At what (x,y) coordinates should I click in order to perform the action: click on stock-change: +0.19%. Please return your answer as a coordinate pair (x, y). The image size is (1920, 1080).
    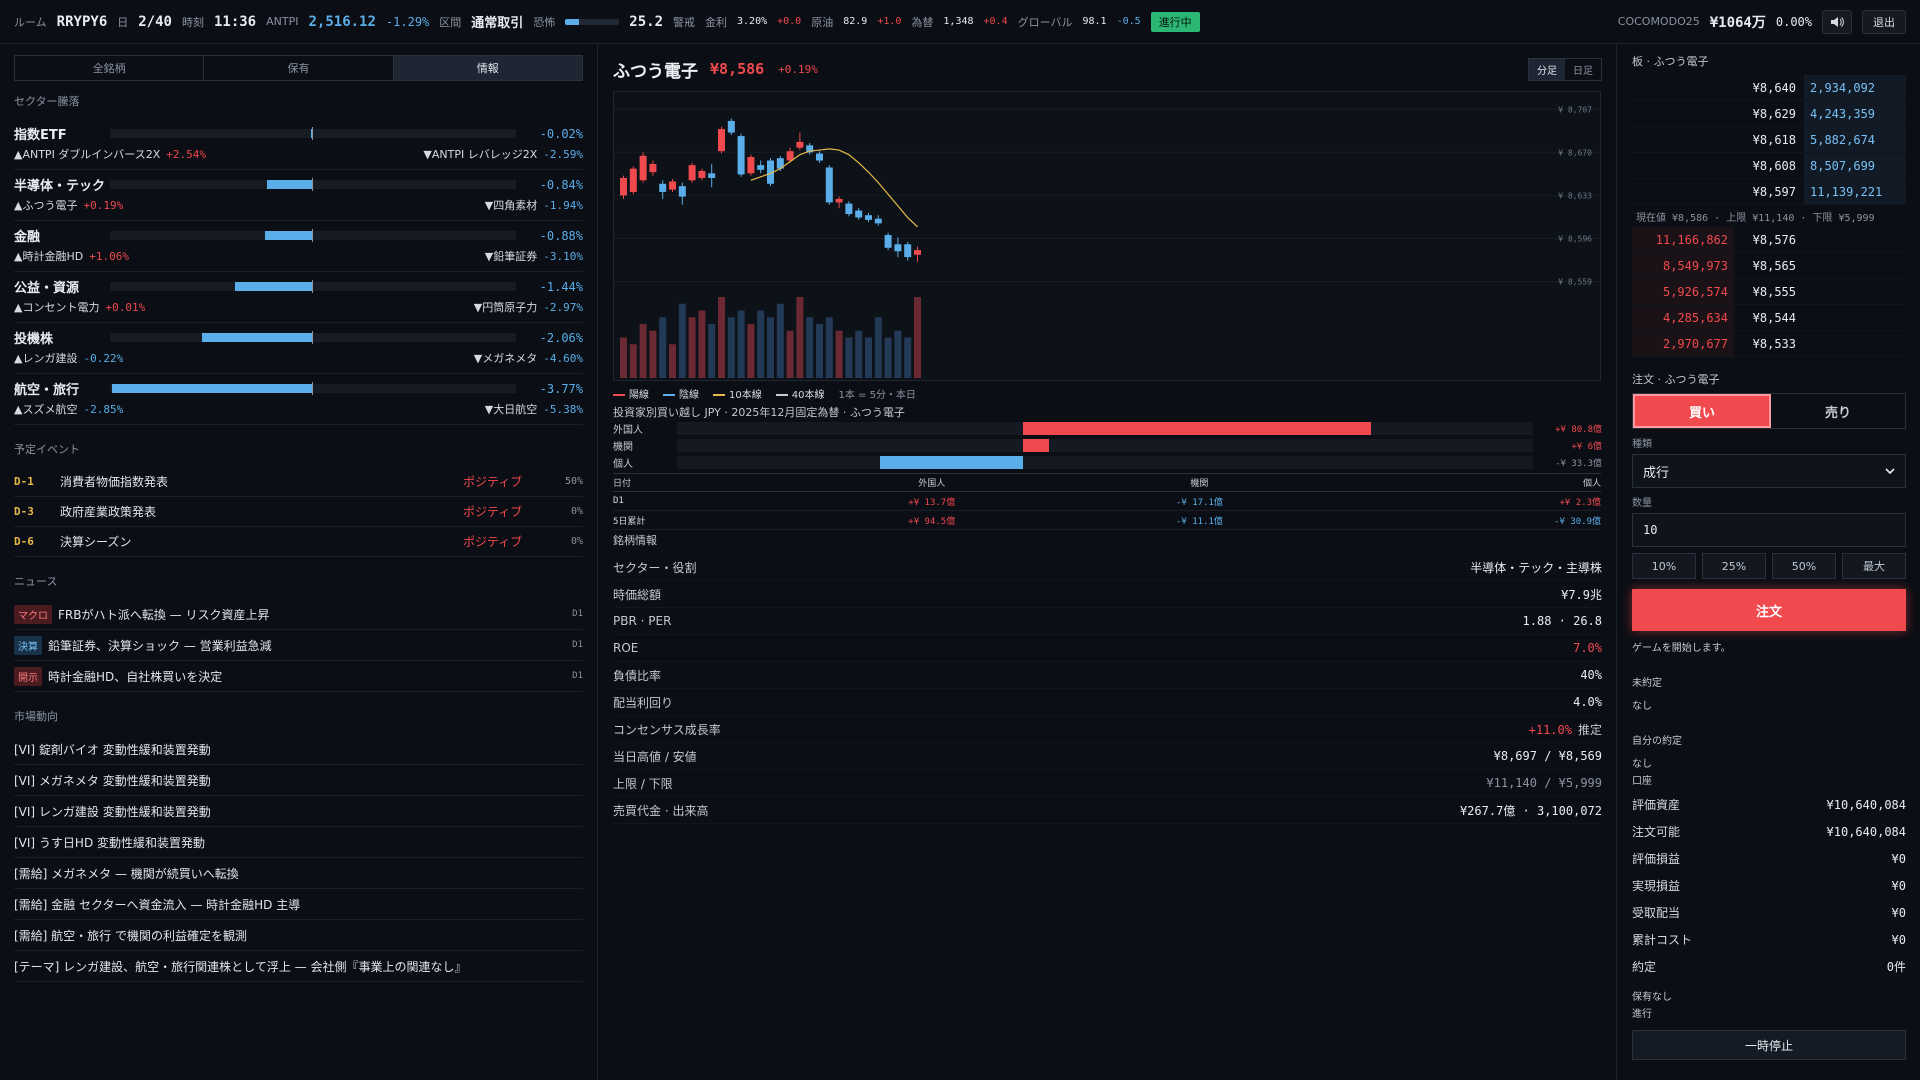
    Looking at the image, I should click on (798, 69).